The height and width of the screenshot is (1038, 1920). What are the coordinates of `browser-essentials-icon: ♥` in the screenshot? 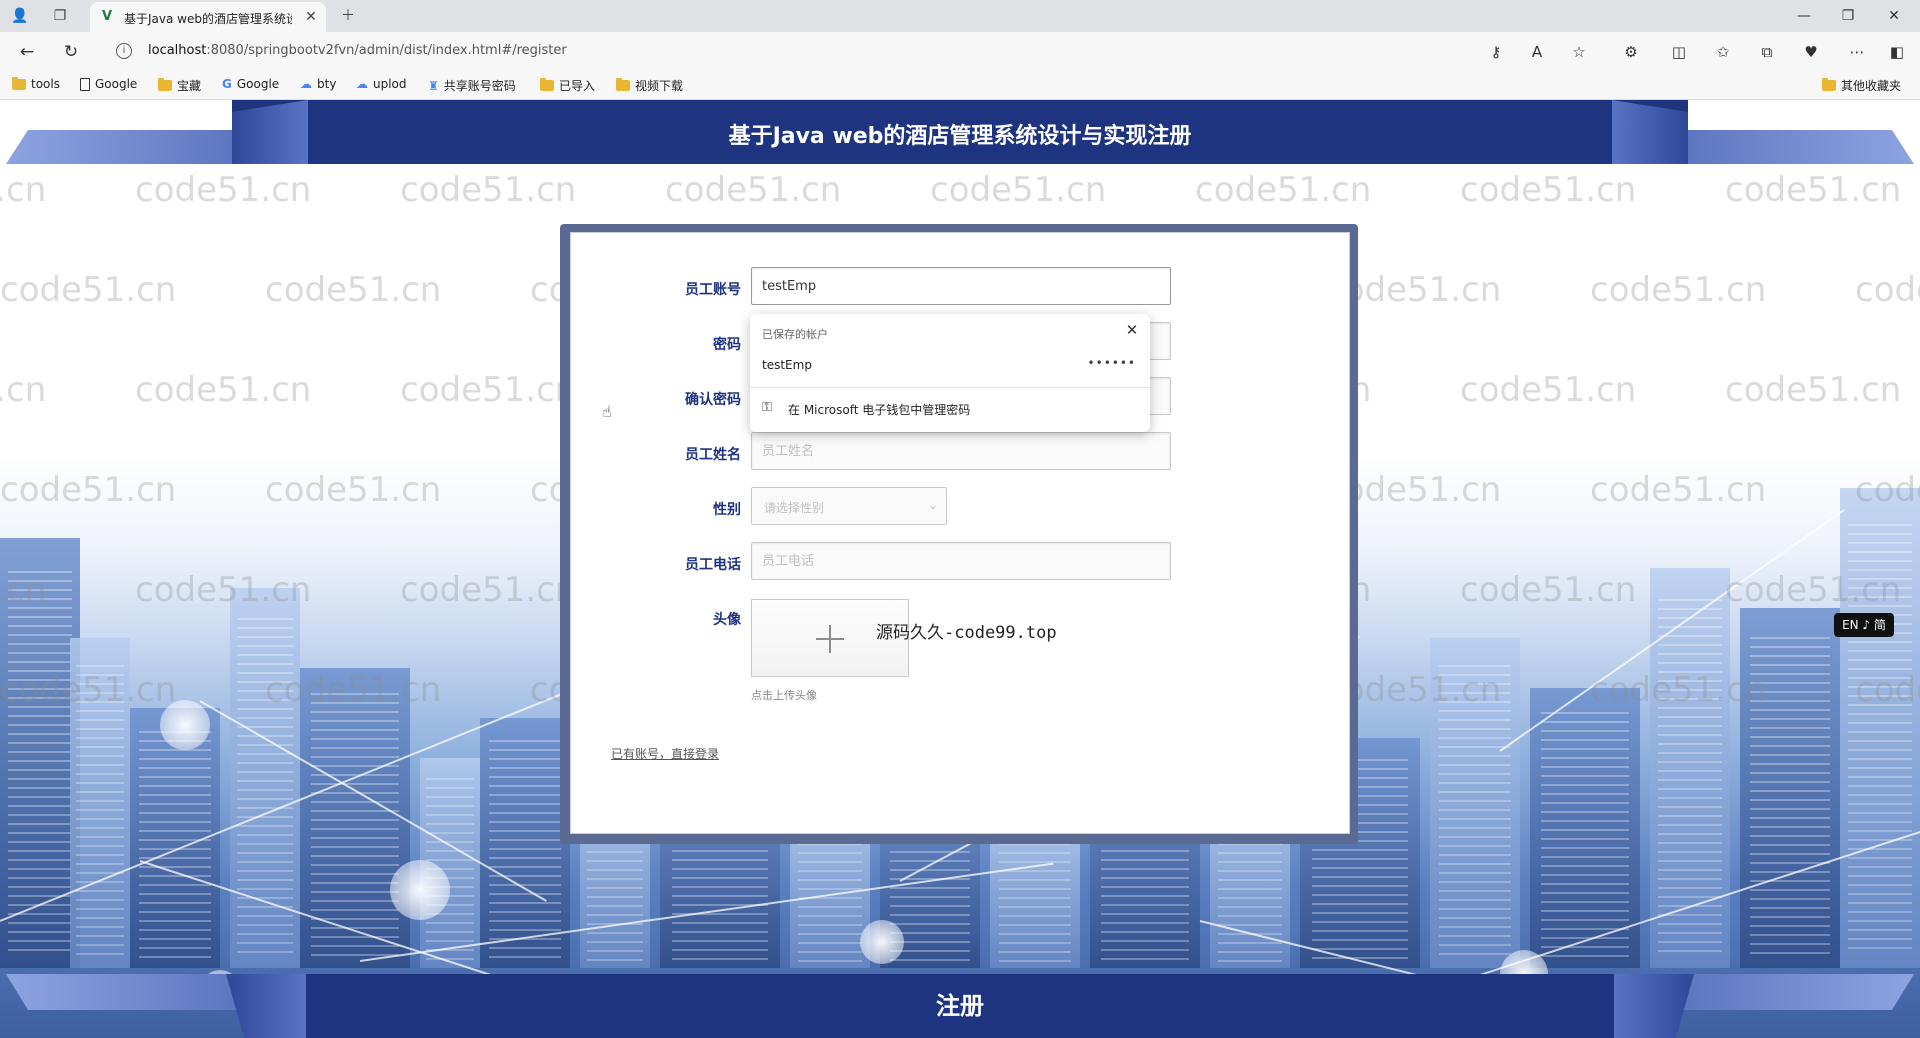 It's located at (1811, 52).